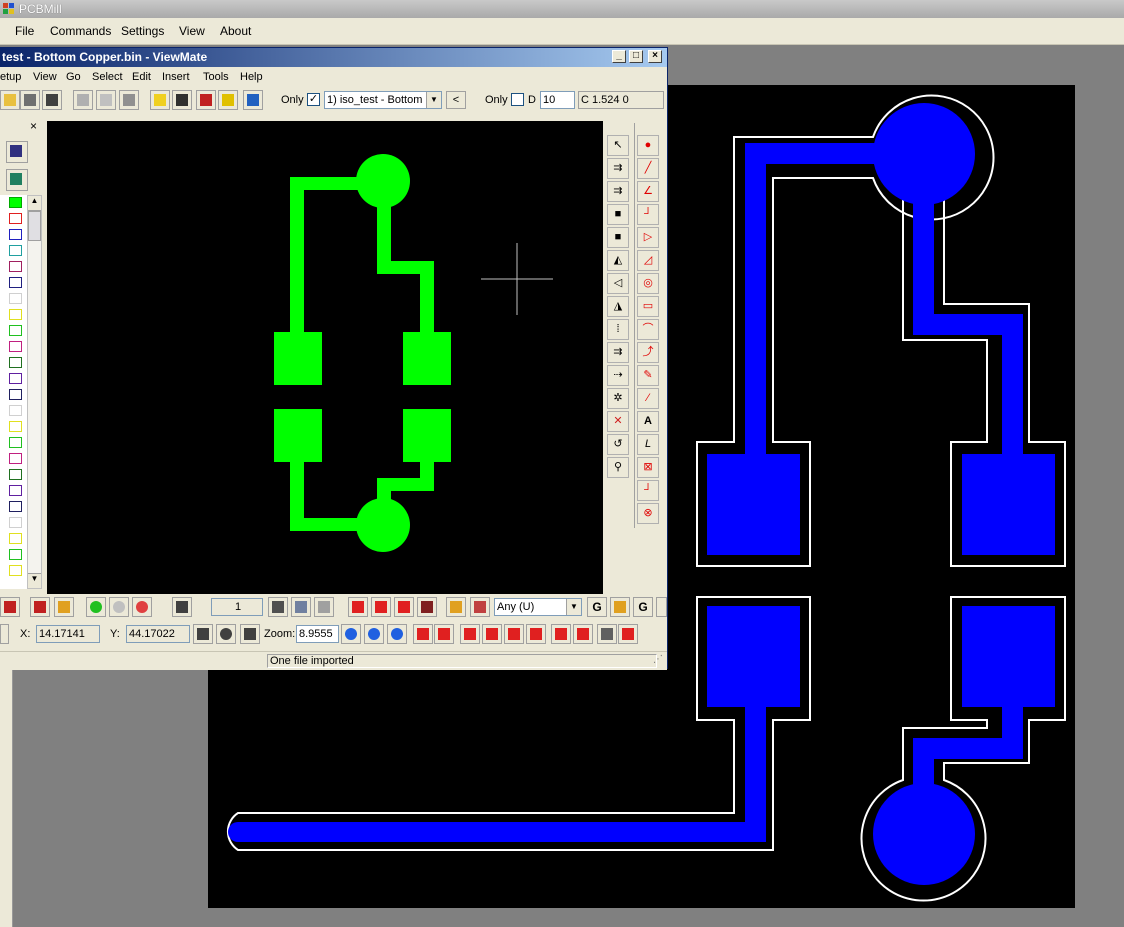 Image resolution: width=1124 pixels, height=927 pixels. Describe the element at coordinates (107, 77) in the screenshot. I see `vm-menu-select: Select` at that location.